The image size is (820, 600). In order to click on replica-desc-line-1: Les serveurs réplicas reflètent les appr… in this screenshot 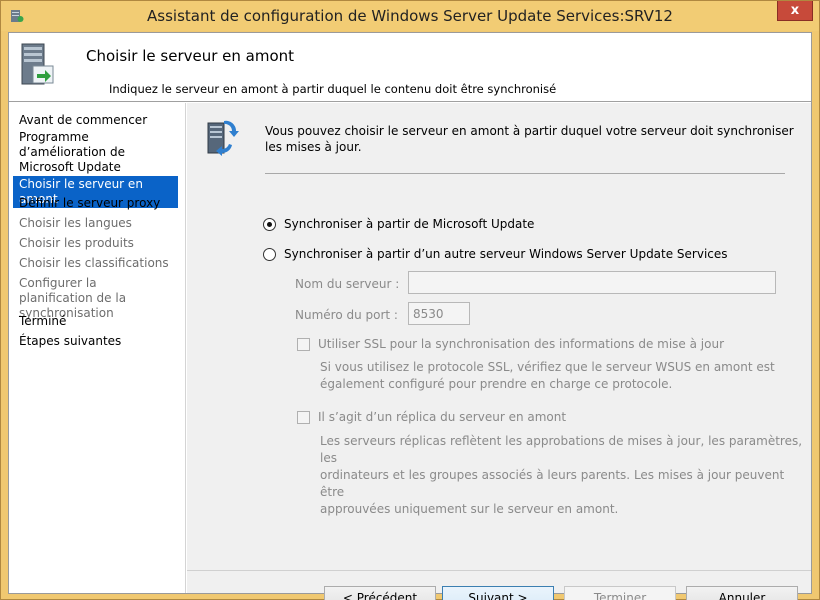, I will do `click(561, 449)`.